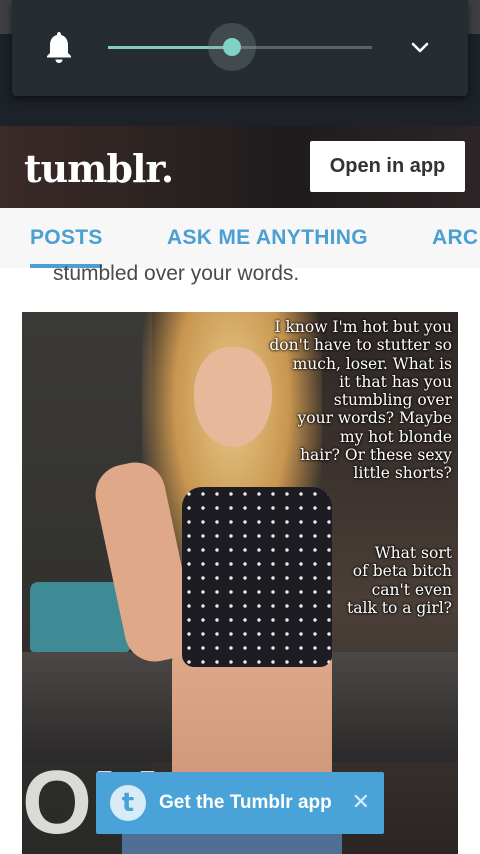  I want to click on open-in-app-button: Open in app, so click(387, 166).